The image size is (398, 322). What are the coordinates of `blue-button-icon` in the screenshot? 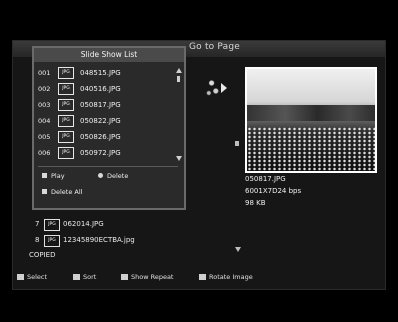 It's located at (202, 277).